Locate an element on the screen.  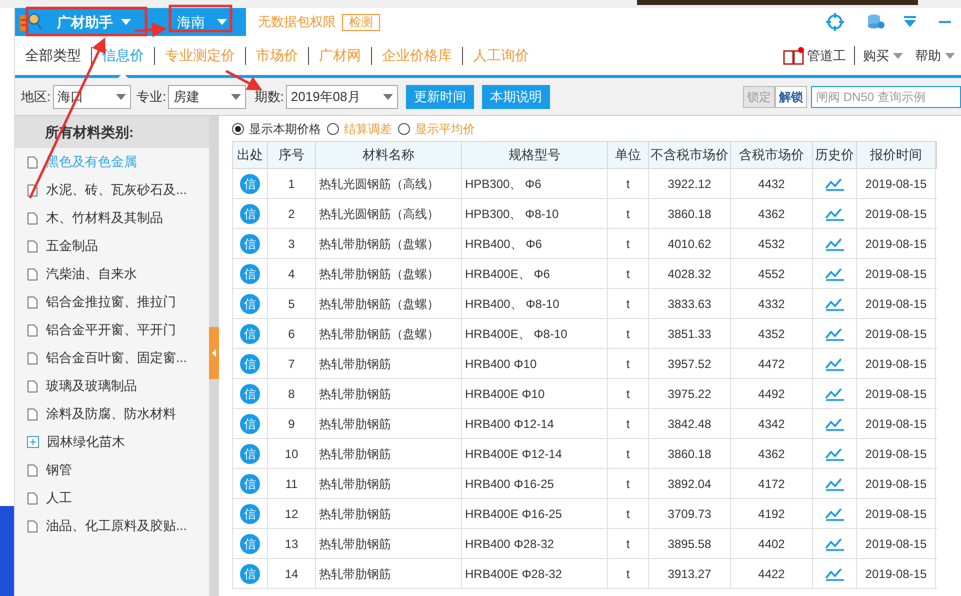
table-cell: 4432 is located at coordinates (772, 183).